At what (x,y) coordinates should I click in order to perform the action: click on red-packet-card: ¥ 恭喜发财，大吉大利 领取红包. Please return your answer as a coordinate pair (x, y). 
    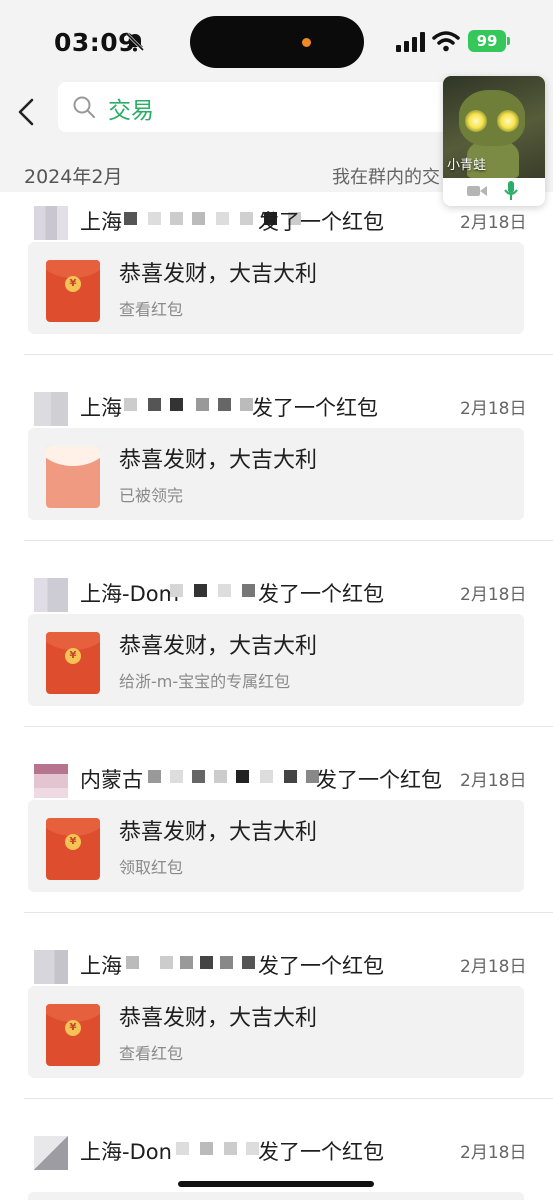
    Looking at the image, I should click on (276, 846).